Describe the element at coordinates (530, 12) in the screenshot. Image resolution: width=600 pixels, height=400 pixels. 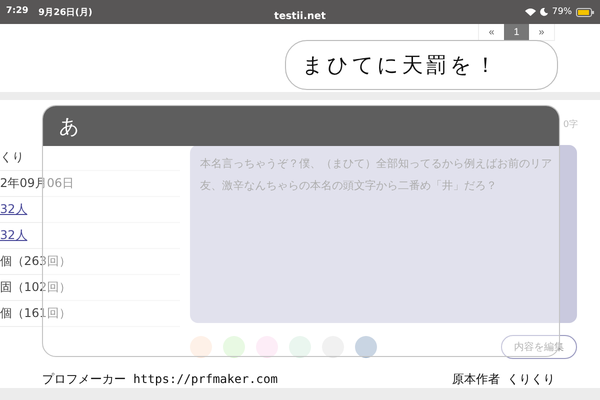
I see `wifi-icon` at that location.